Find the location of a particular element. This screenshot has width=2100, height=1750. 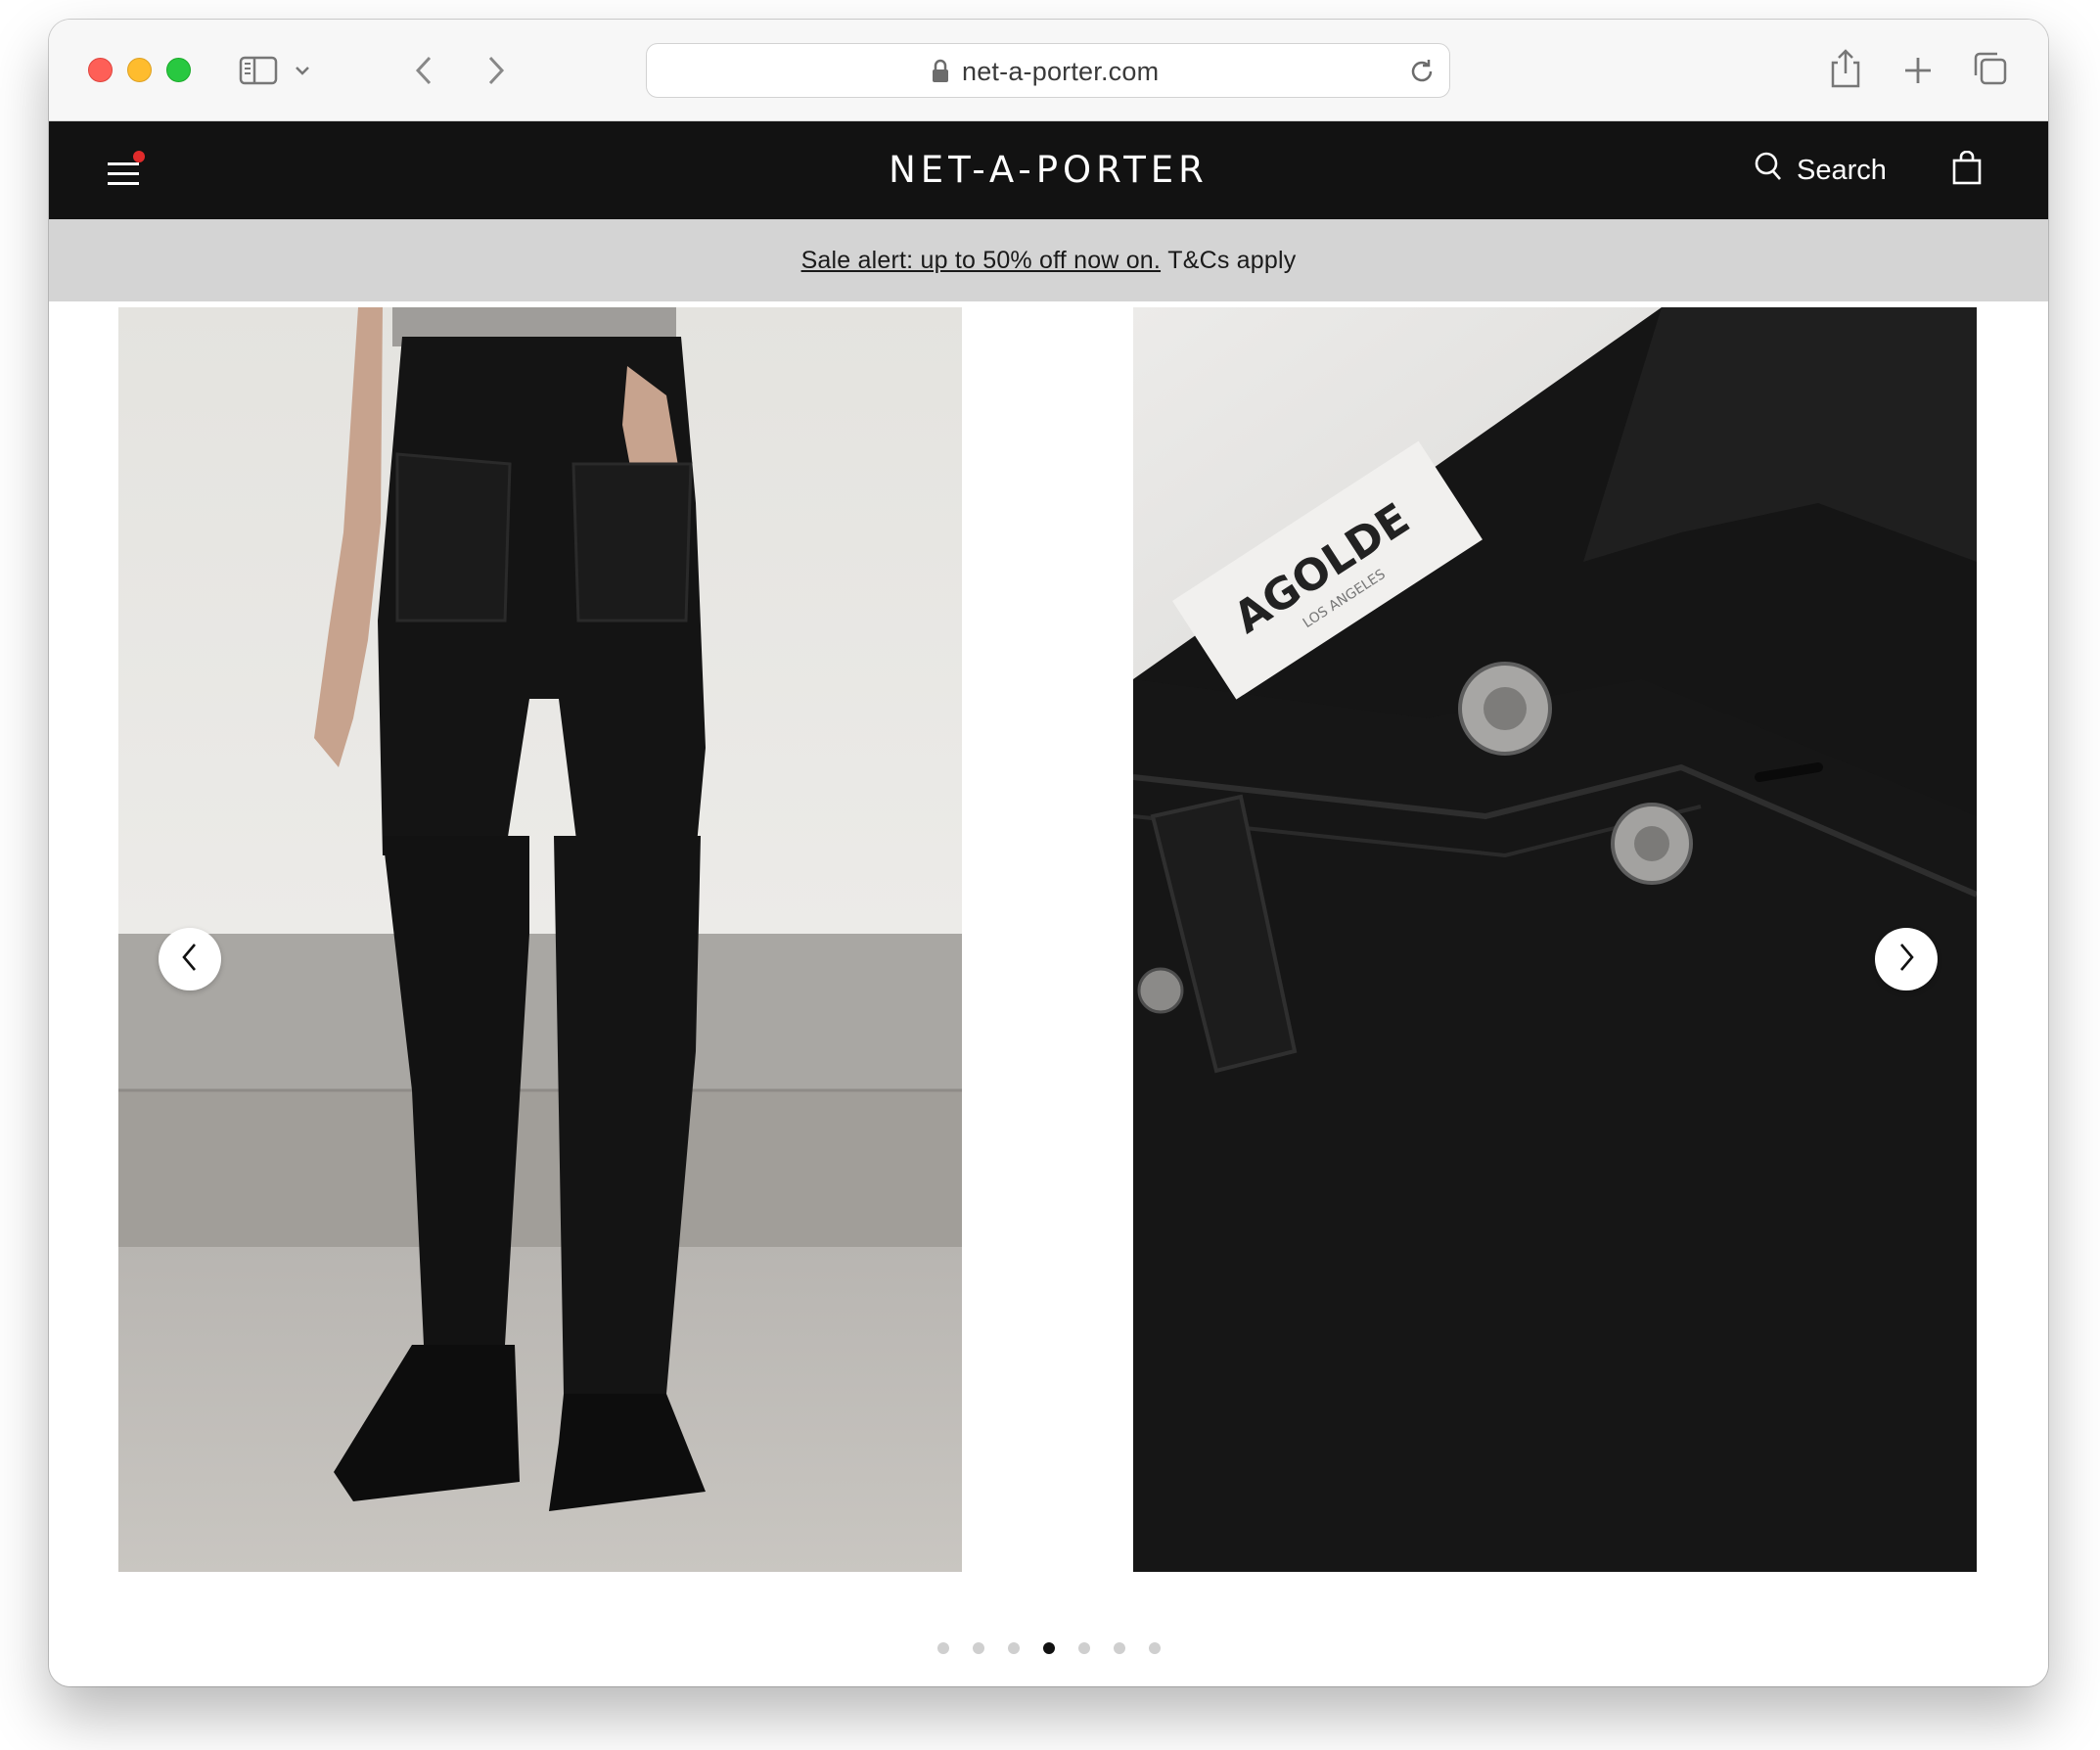

share-icon is located at coordinates (1845, 69).